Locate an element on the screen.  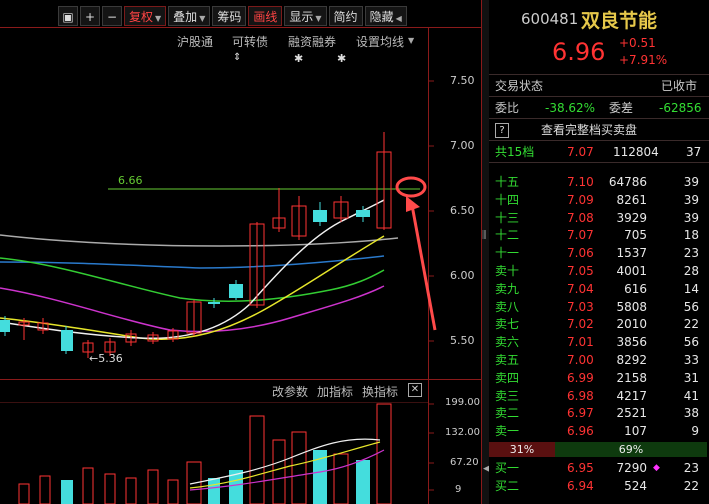
level-count: 9 is located at coordinates (695, 431).